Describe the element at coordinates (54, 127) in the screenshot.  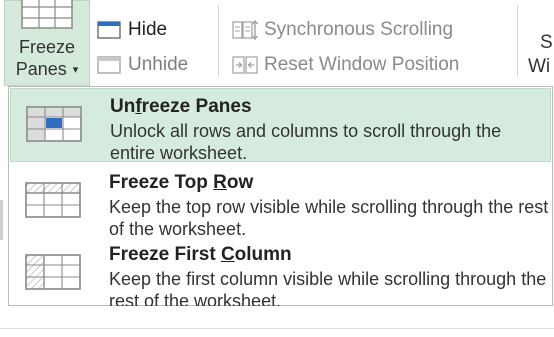
I see `unfreeze-panes-icon` at that location.